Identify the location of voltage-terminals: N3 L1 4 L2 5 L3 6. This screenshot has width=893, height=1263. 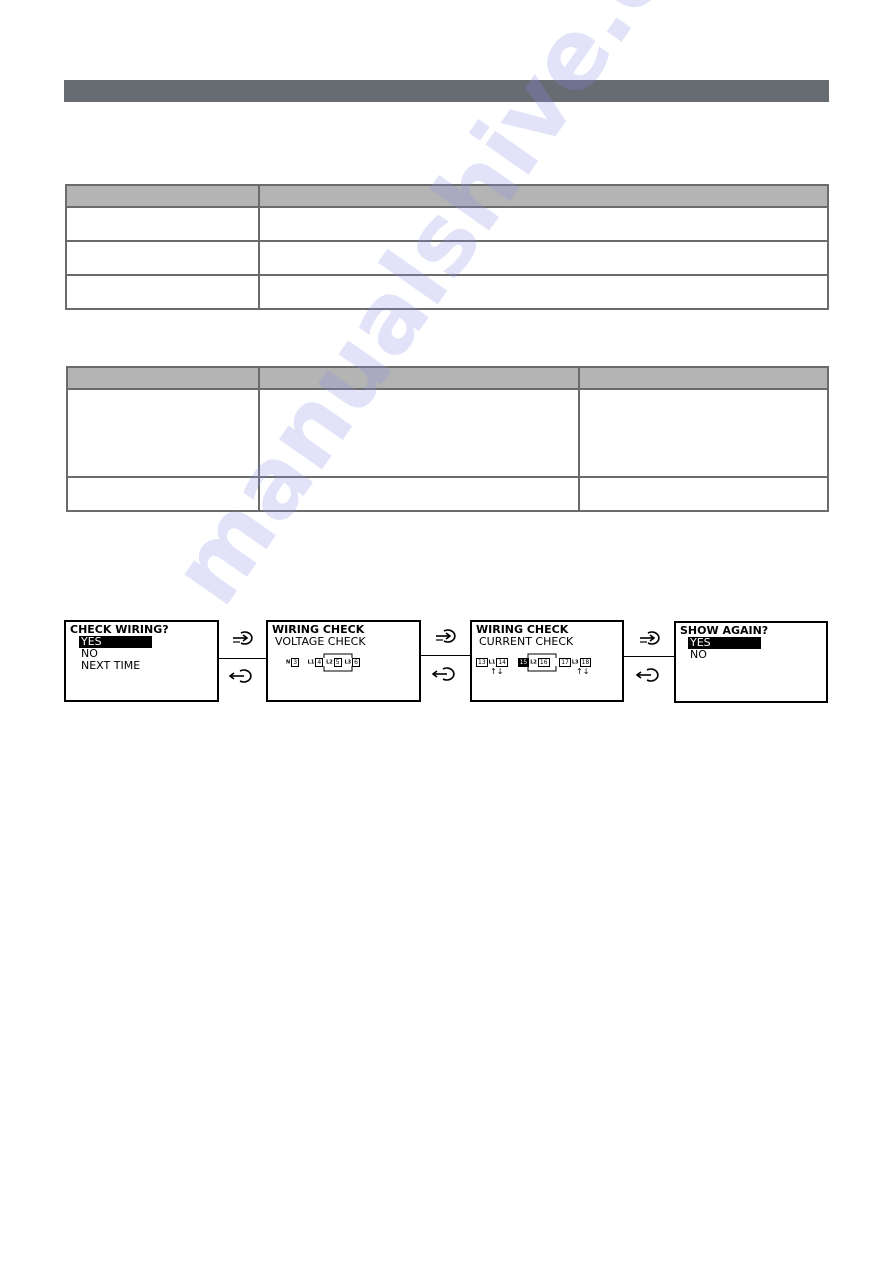
(323, 662).